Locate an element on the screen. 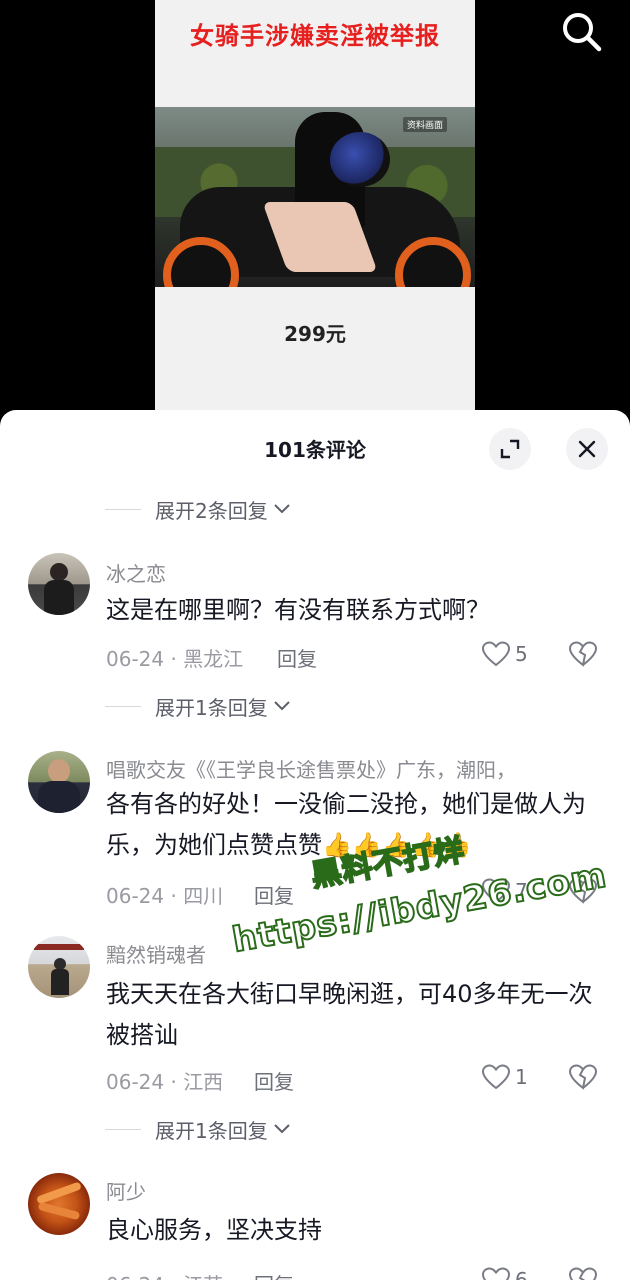 This screenshot has width=630, height=1280. comment-sheet-header: 101条评论 is located at coordinates (315, 446).